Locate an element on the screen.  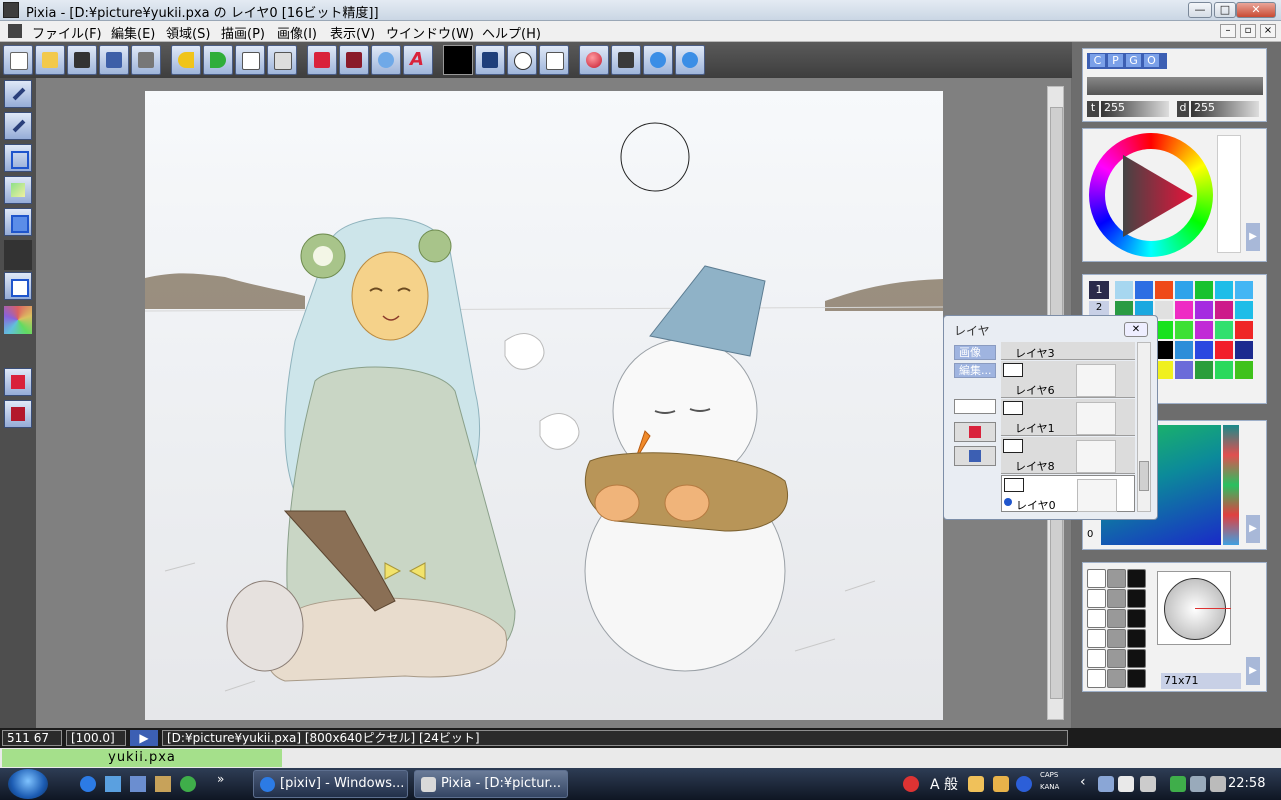
app-icon is located at coordinates (11, 10).